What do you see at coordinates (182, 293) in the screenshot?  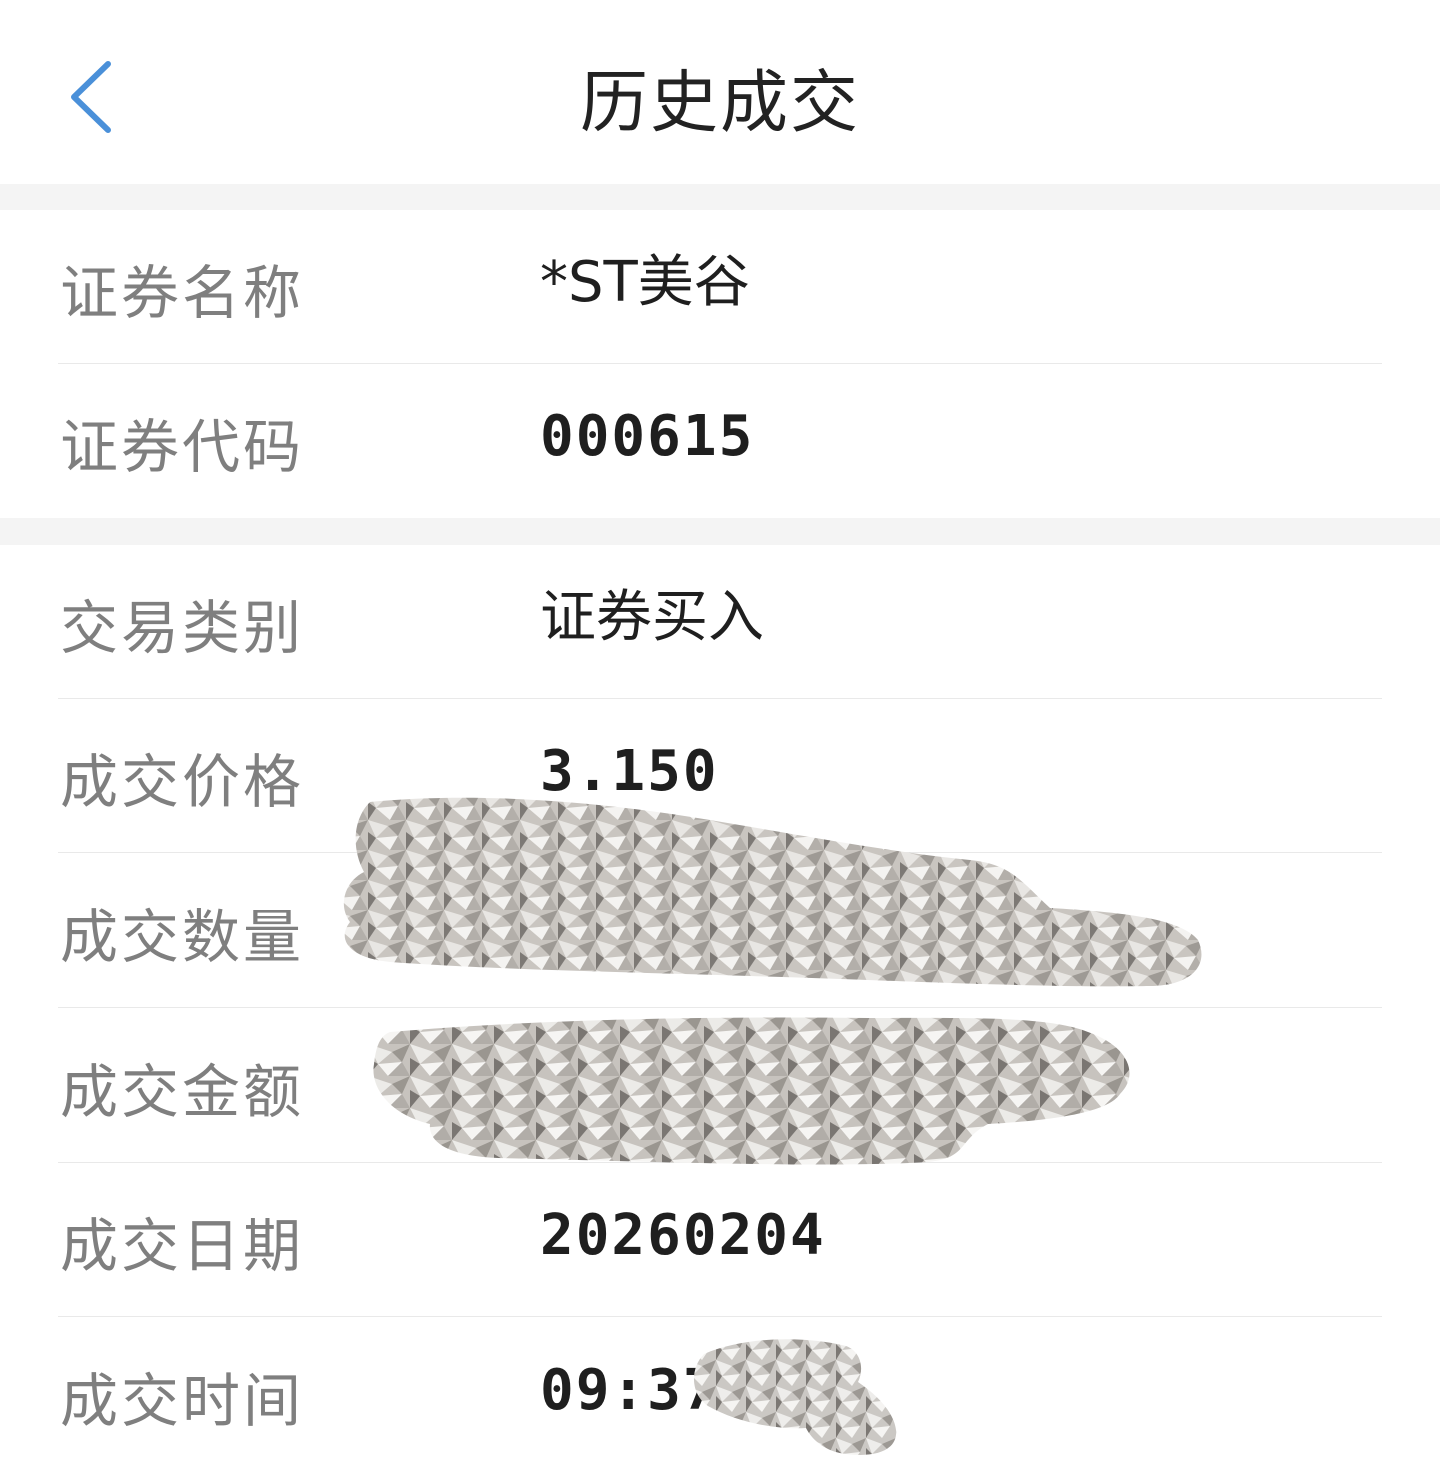 I see `security-name-label: 证券名称` at bounding box center [182, 293].